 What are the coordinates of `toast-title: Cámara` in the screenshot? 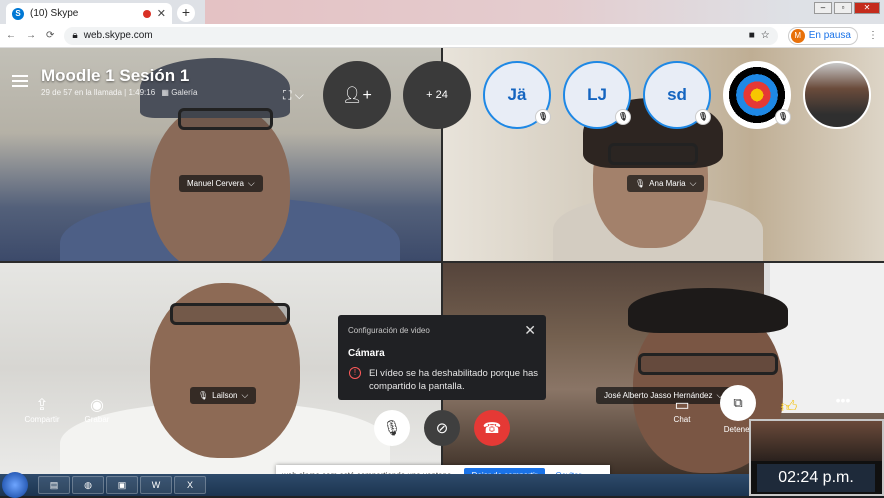 It's located at (366, 353).